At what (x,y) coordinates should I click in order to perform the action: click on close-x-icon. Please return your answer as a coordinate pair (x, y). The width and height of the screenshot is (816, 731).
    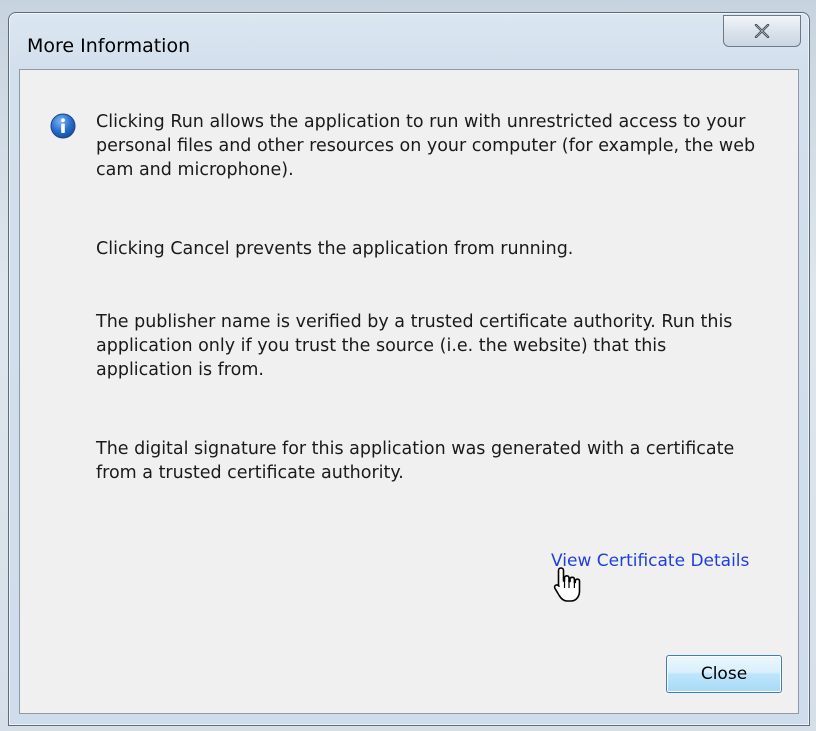
    Looking at the image, I should click on (762, 31).